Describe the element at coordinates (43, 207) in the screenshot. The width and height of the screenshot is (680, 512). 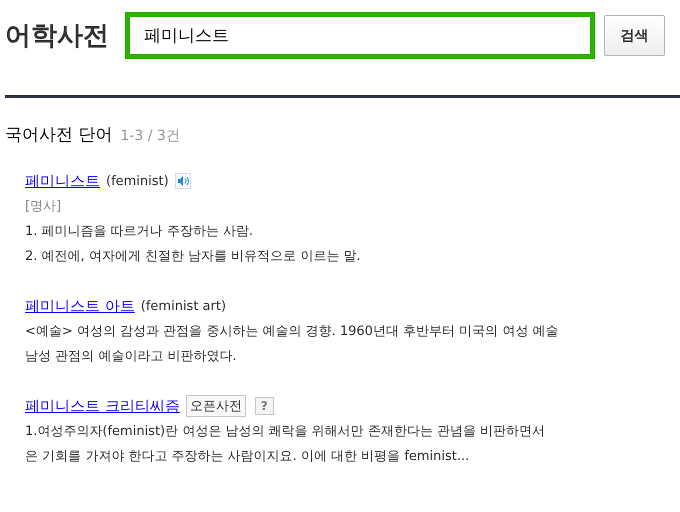
I see `part-of-speech: [명사]` at that location.